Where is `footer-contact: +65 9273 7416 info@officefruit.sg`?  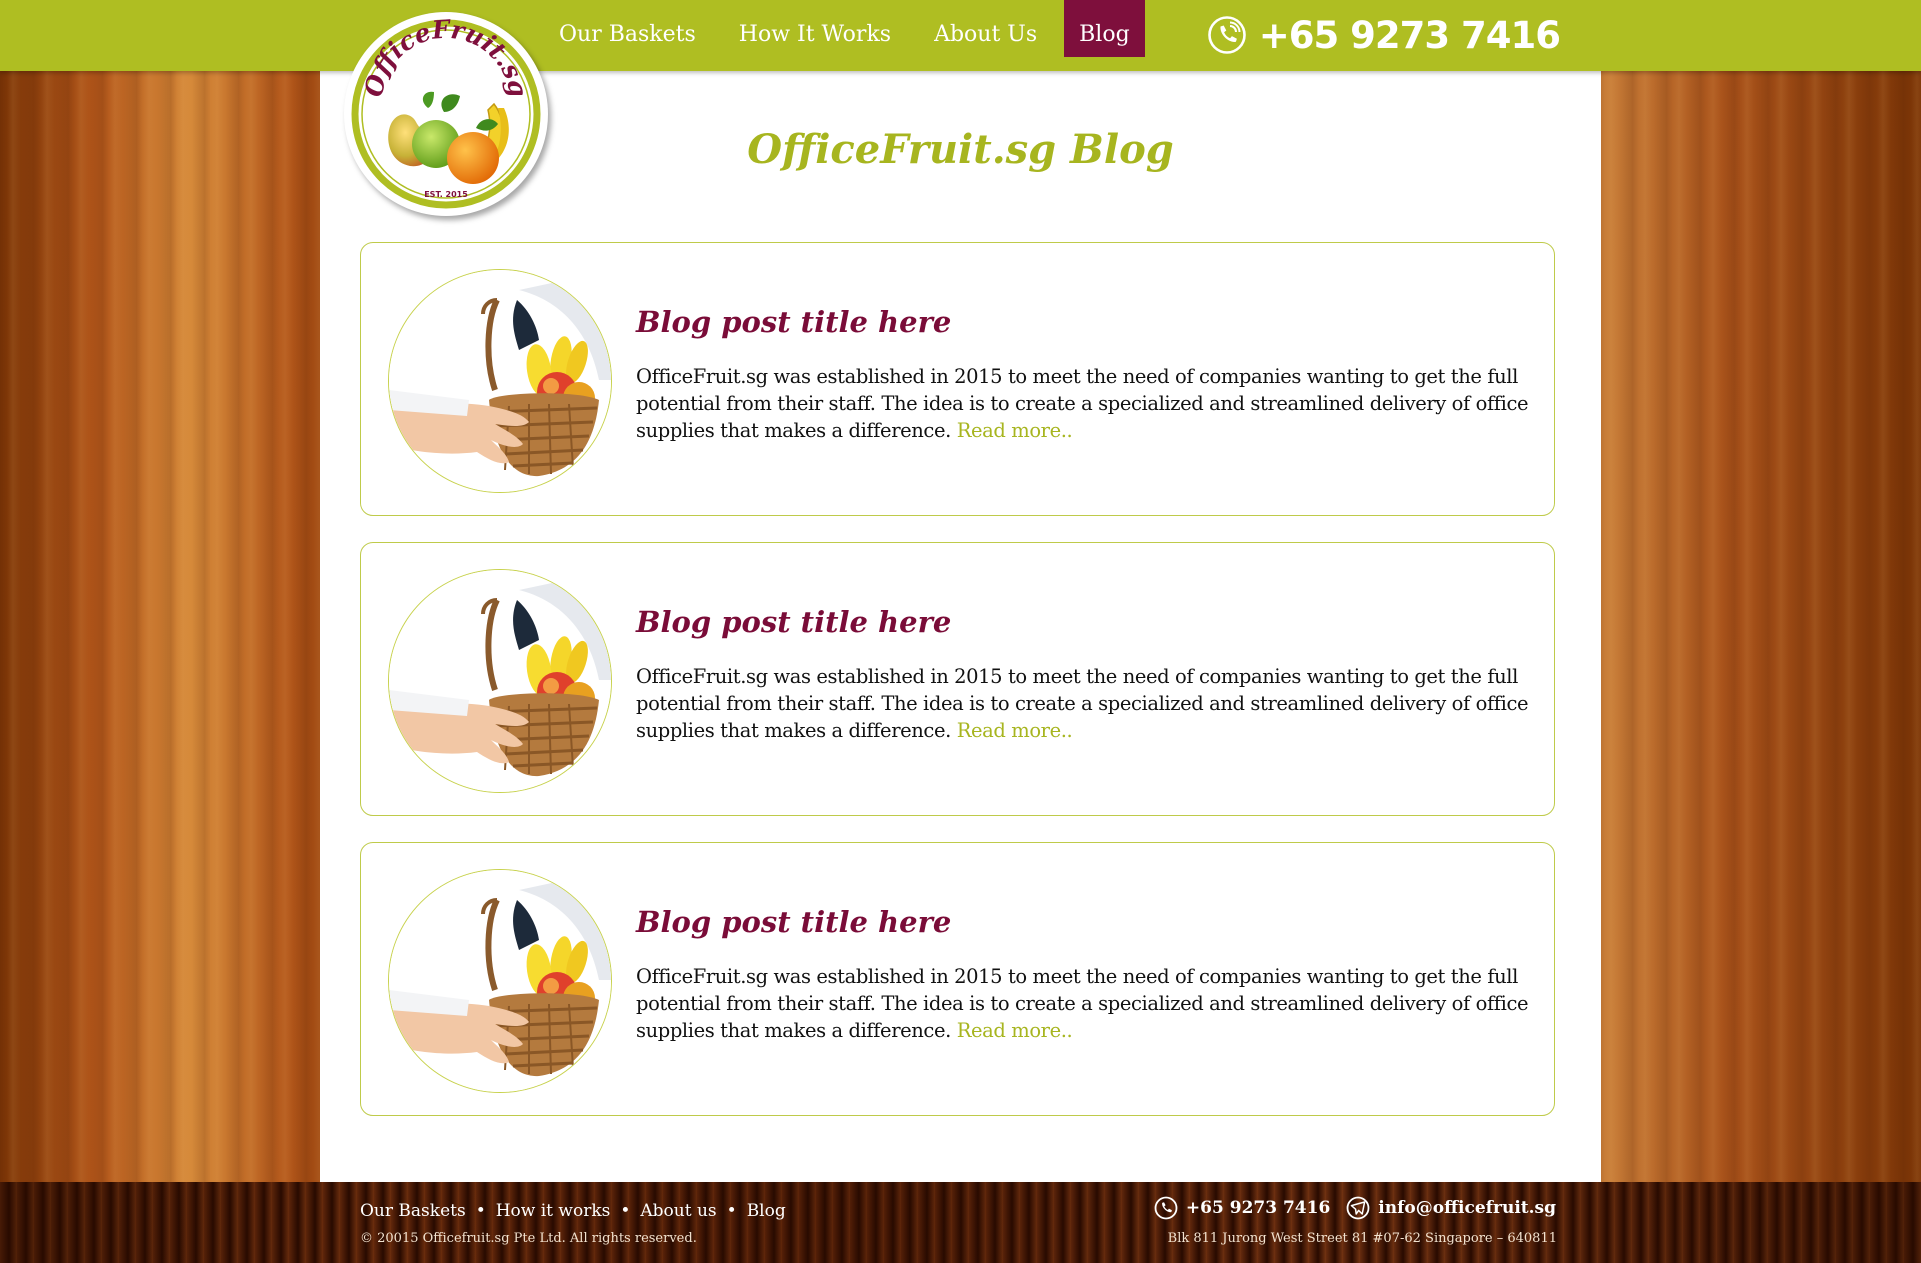
footer-contact: +65 9273 7416 info@officefruit.sg is located at coordinates (1347, 1208).